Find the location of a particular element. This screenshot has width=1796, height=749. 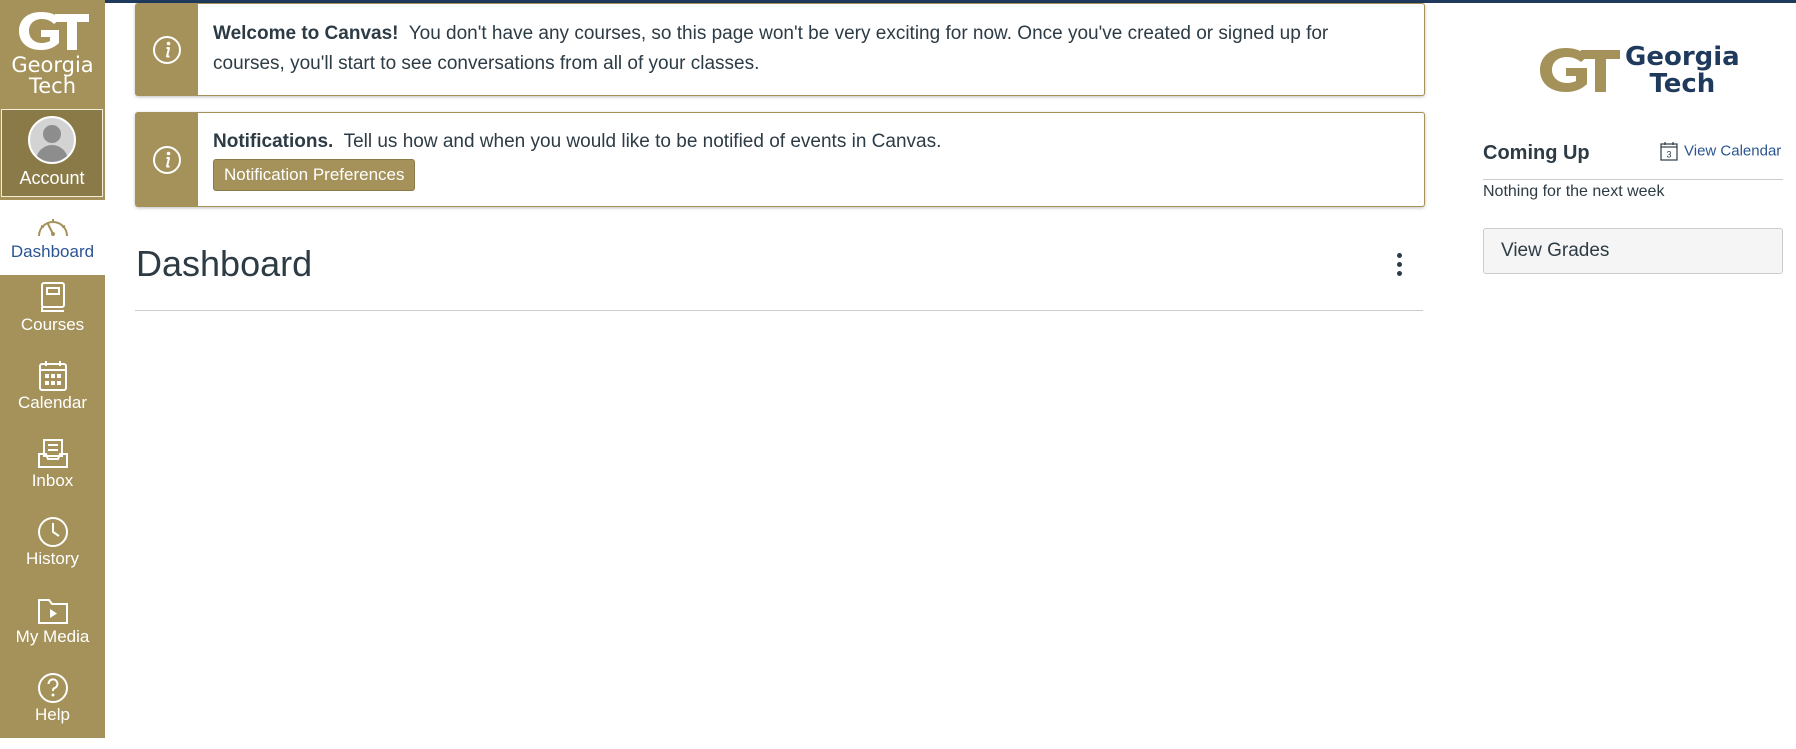

nav-item-label: Account is located at coordinates (52, 178).